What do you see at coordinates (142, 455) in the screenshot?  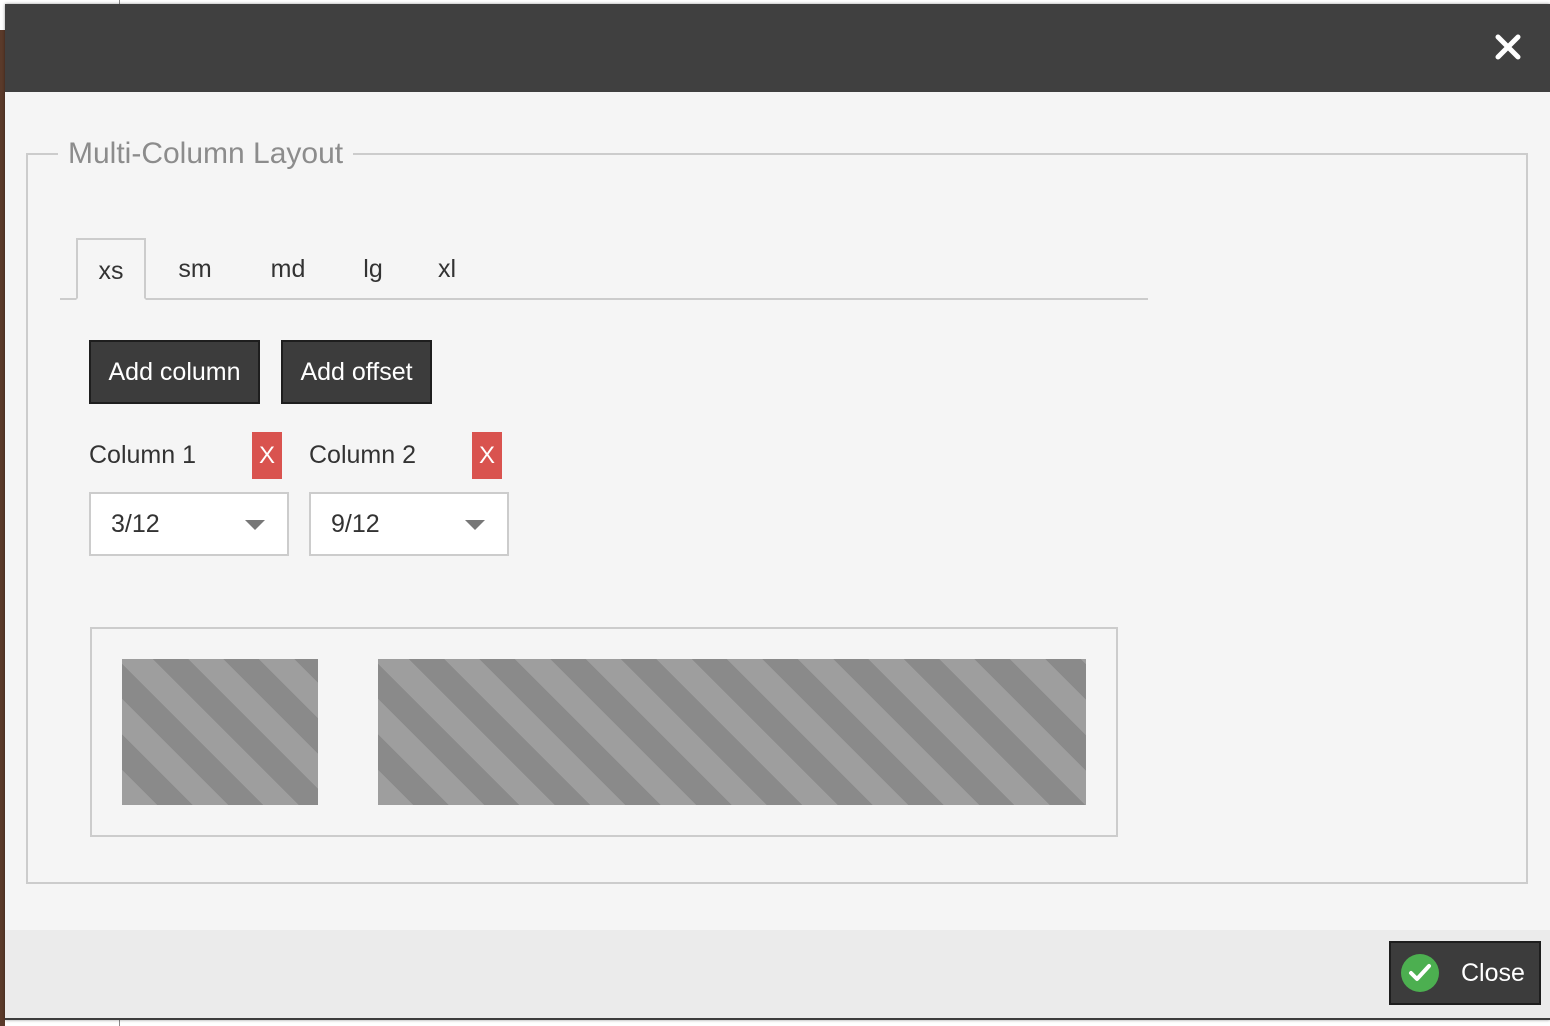 I see `column-1-label: Column 1` at bounding box center [142, 455].